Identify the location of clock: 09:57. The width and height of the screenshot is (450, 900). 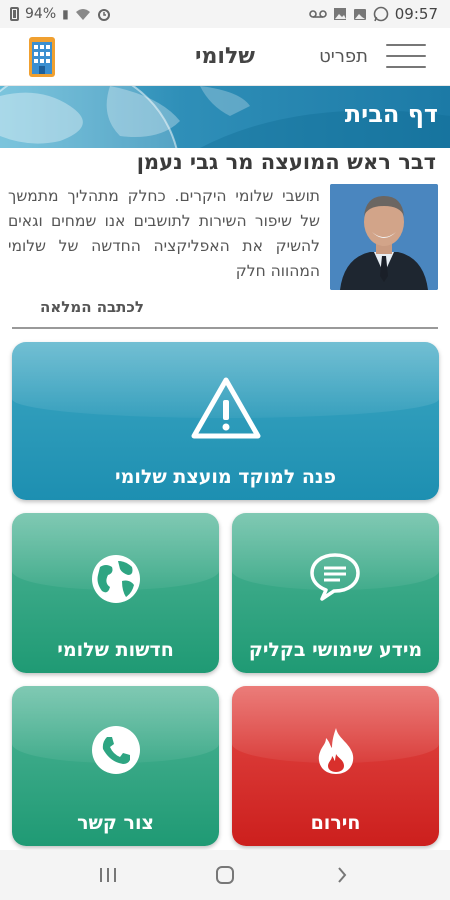
(416, 14).